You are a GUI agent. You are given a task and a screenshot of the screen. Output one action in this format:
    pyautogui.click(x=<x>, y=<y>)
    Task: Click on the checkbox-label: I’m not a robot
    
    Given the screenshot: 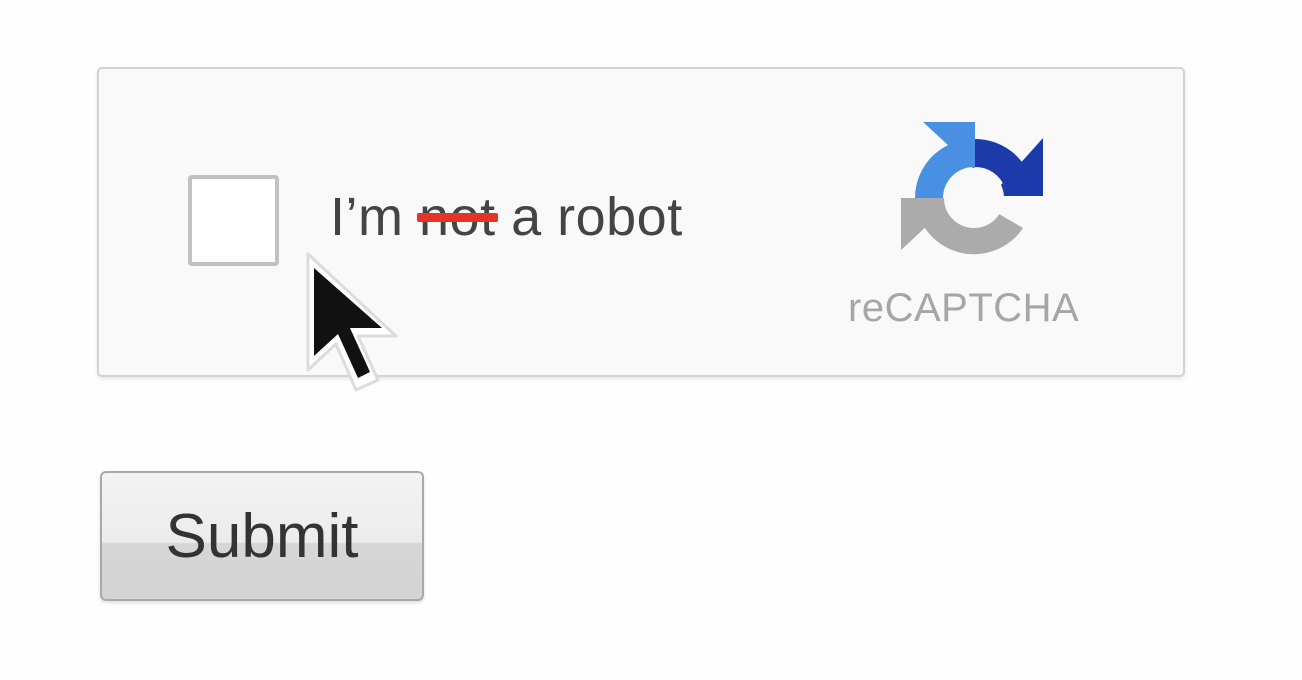 What is the action you would take?
    pyautogui.click(x=506, y=217)
    